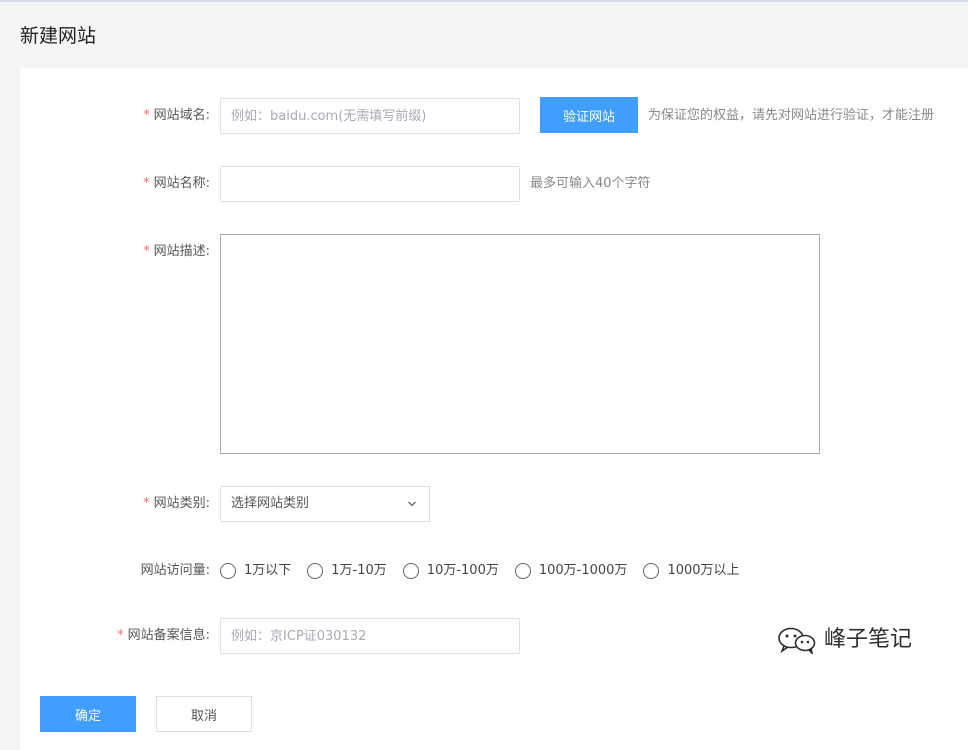 This screenshot has width=968, height=750. I want to click on category-label: * 网站类别:, so click(176, 503).